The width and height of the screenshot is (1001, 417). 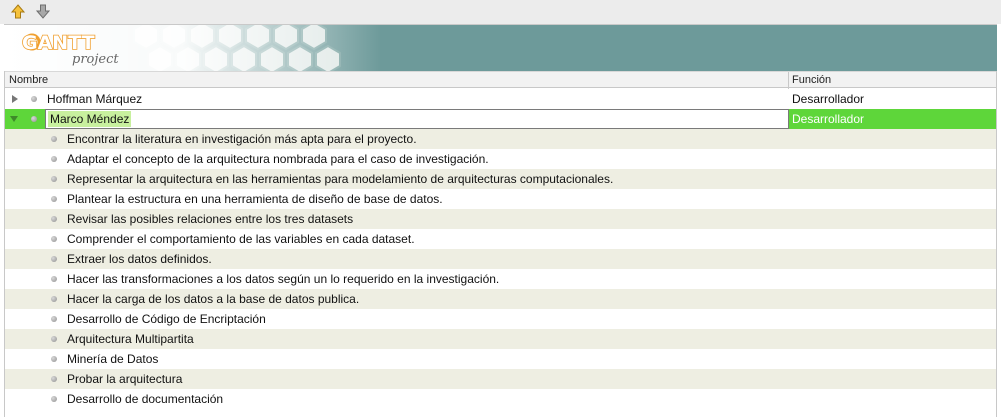 What do you see at coordinates (166, 319) in the screenshot?
I see `task-name: Desarrollo de Código de Encriptación` at bounding box center [166, 319].